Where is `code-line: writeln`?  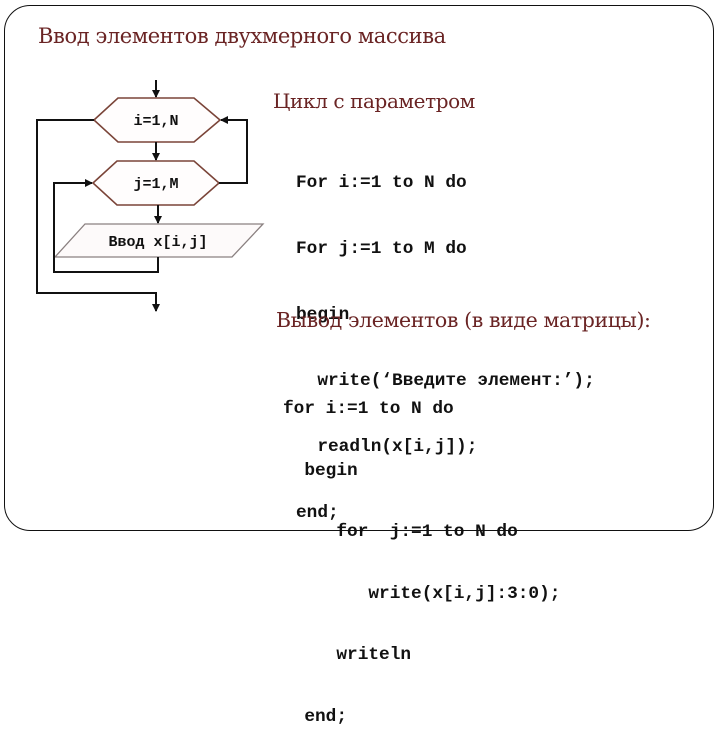
code-line: writeln is located at coordinates (347, 655).